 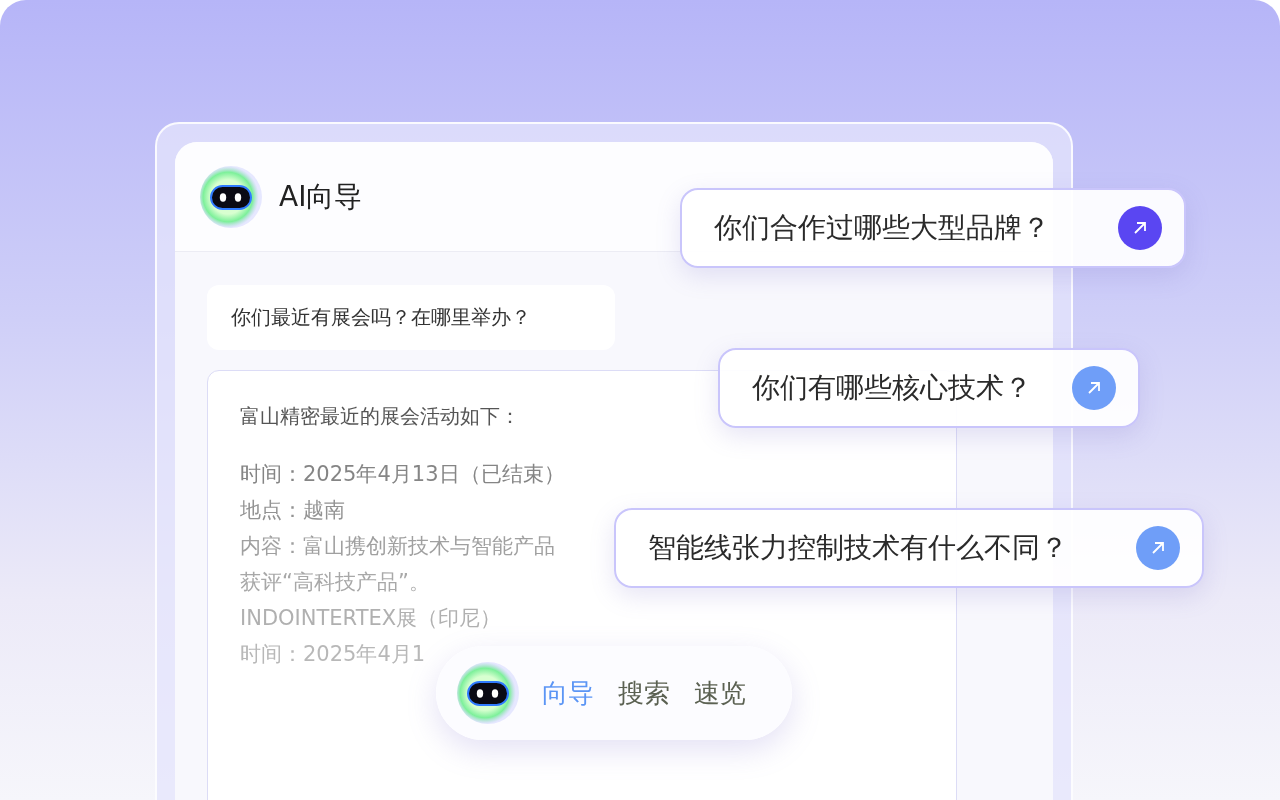 I want to click on answer-line: 获评“高科技产品”。, so click(x=335, y=582).